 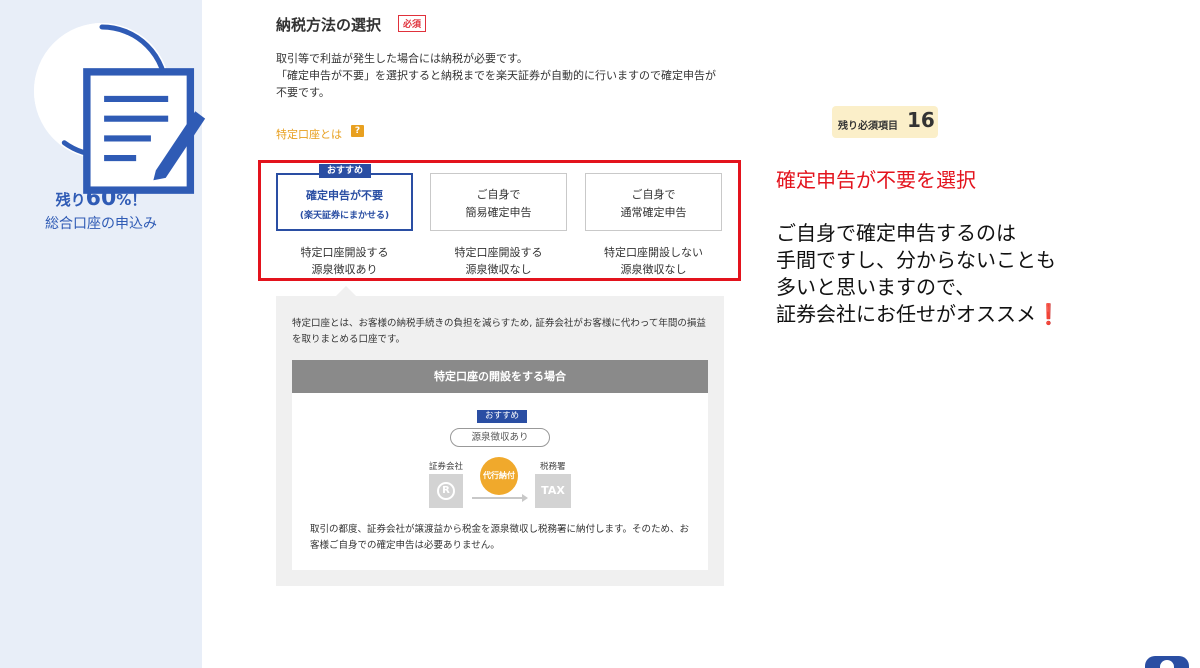 I want to click on proxy-payment-badge: 代行納付, so click(x=499, y=476).